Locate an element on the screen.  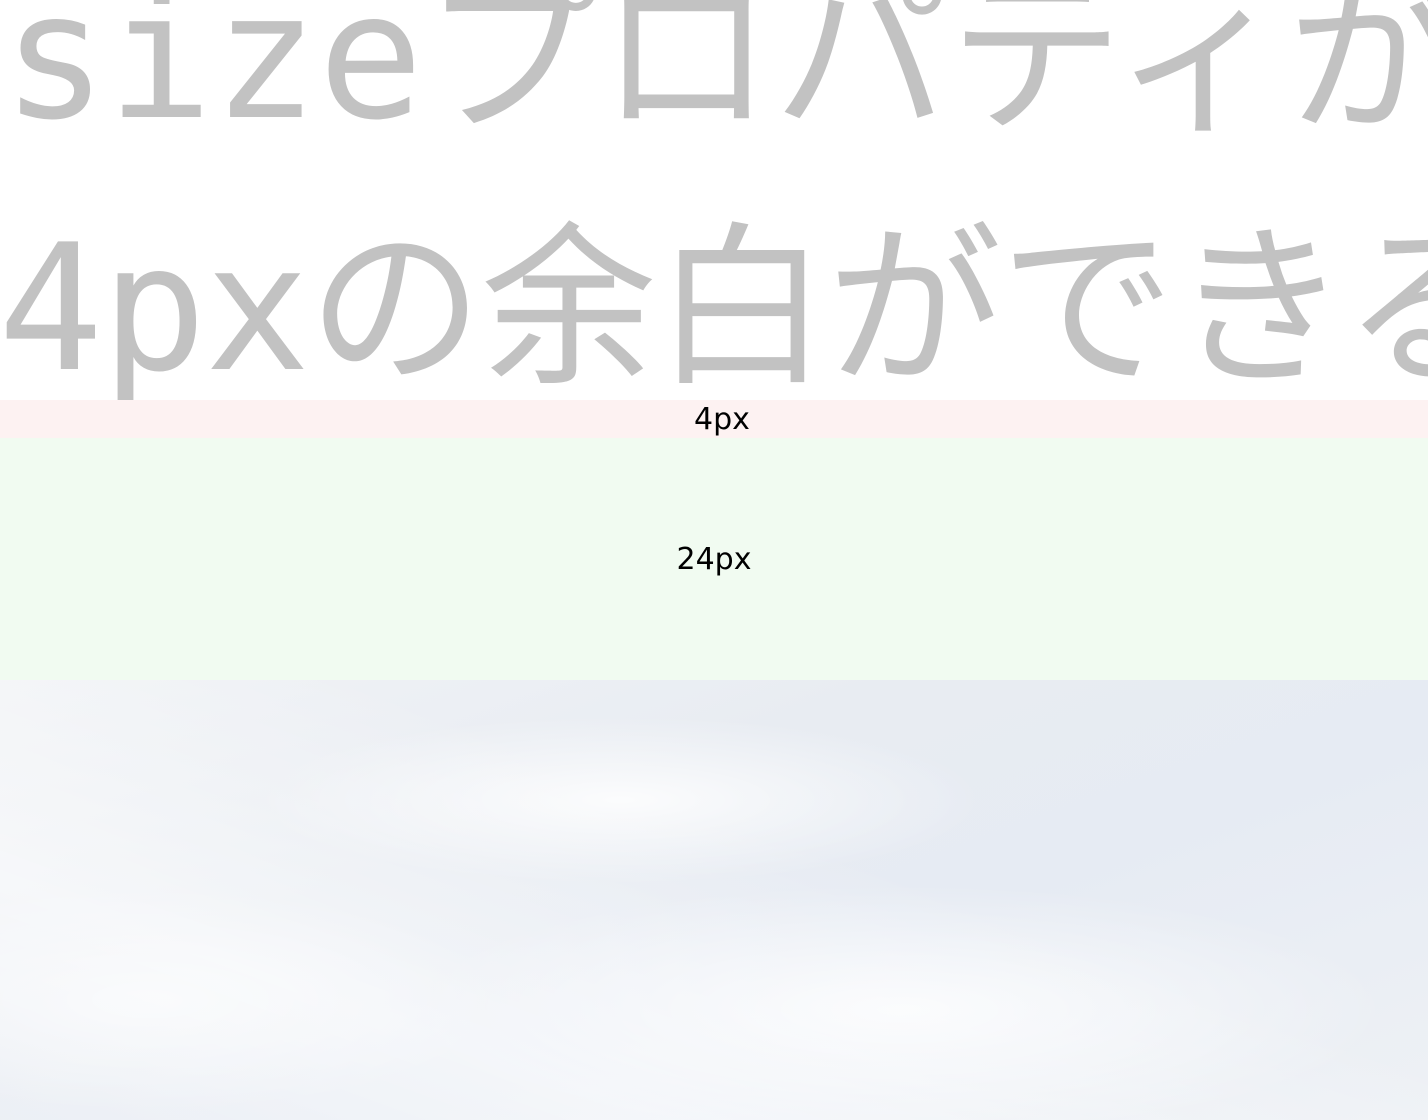
heading-line-1-latin: size is located at coordinates (213, 79).